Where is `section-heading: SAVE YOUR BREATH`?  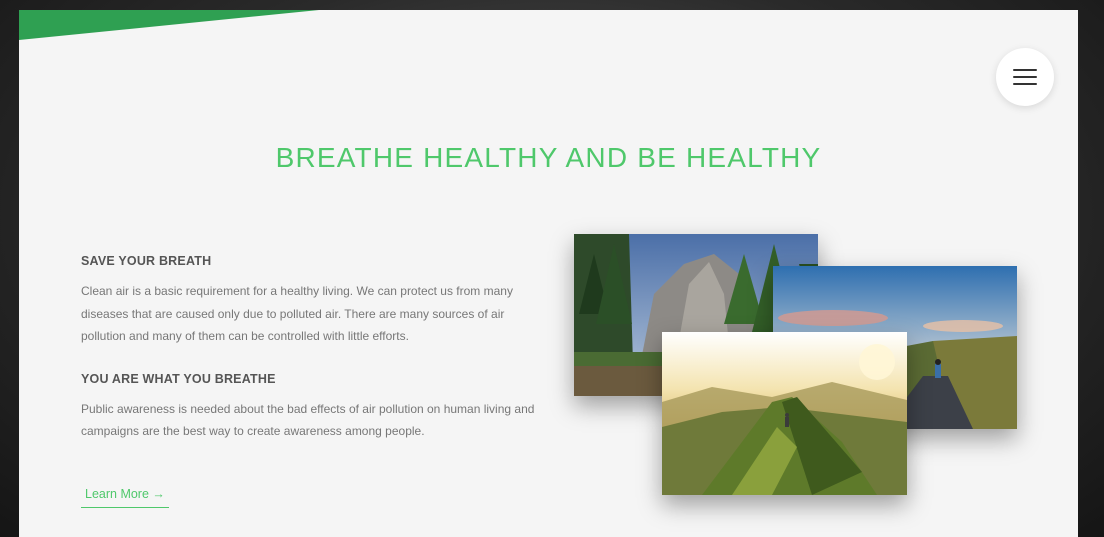 section-heading: SAVE YOUR BREATH is located at coordinates (146, 261).